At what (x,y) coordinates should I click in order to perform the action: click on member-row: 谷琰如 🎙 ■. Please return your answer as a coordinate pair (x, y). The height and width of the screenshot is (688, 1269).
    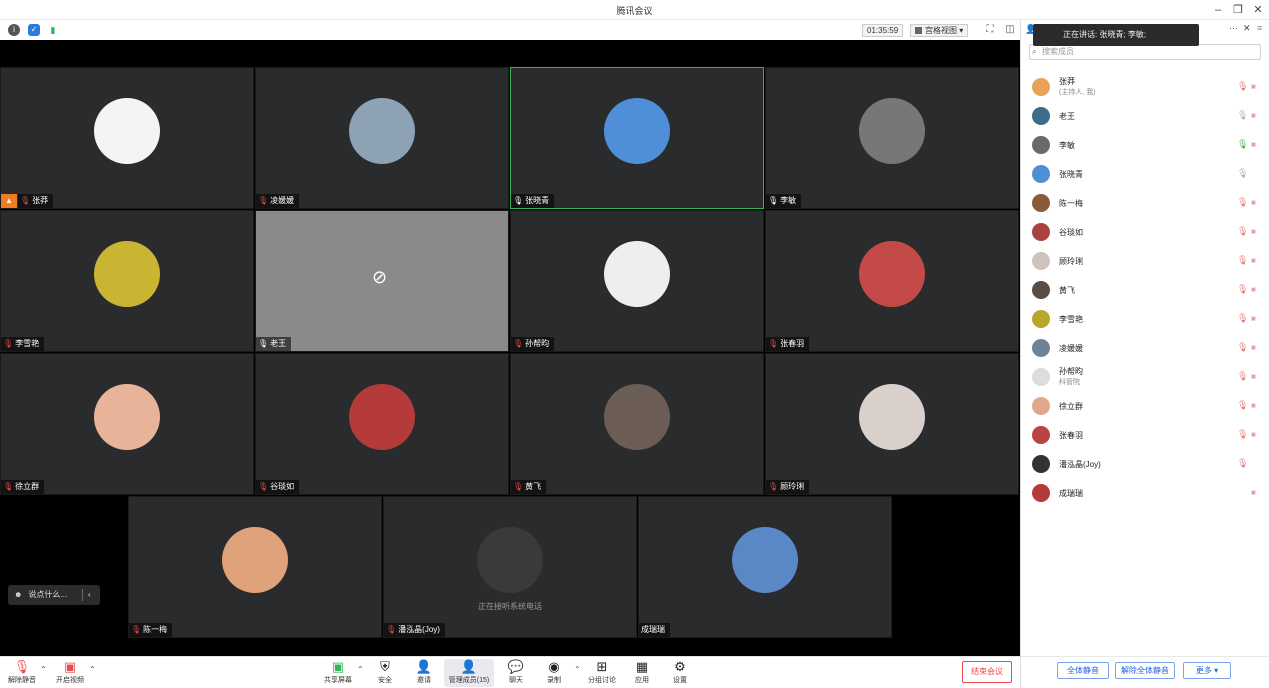
    Looking at the image, I should click on (1145, 232).